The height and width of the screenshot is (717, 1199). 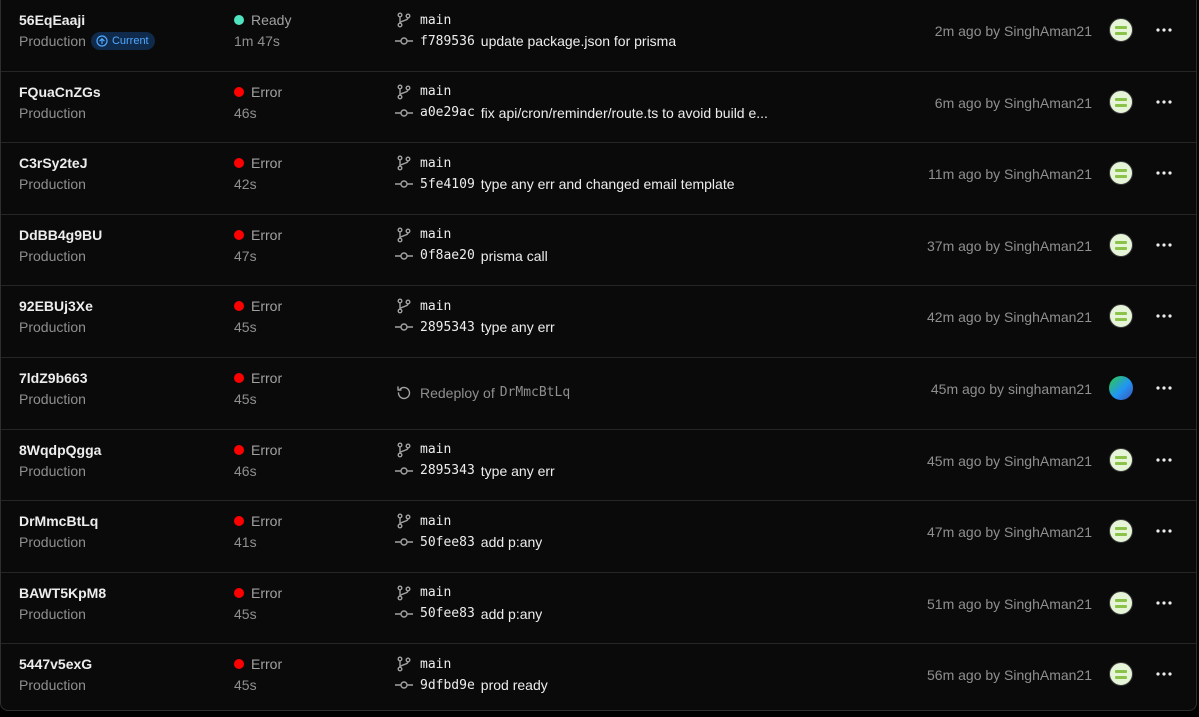 What do you see at coordinates (55, 664) in the screenshot?
I see `deployment-id: 5447v5exG` at bounding box center [55, 664].